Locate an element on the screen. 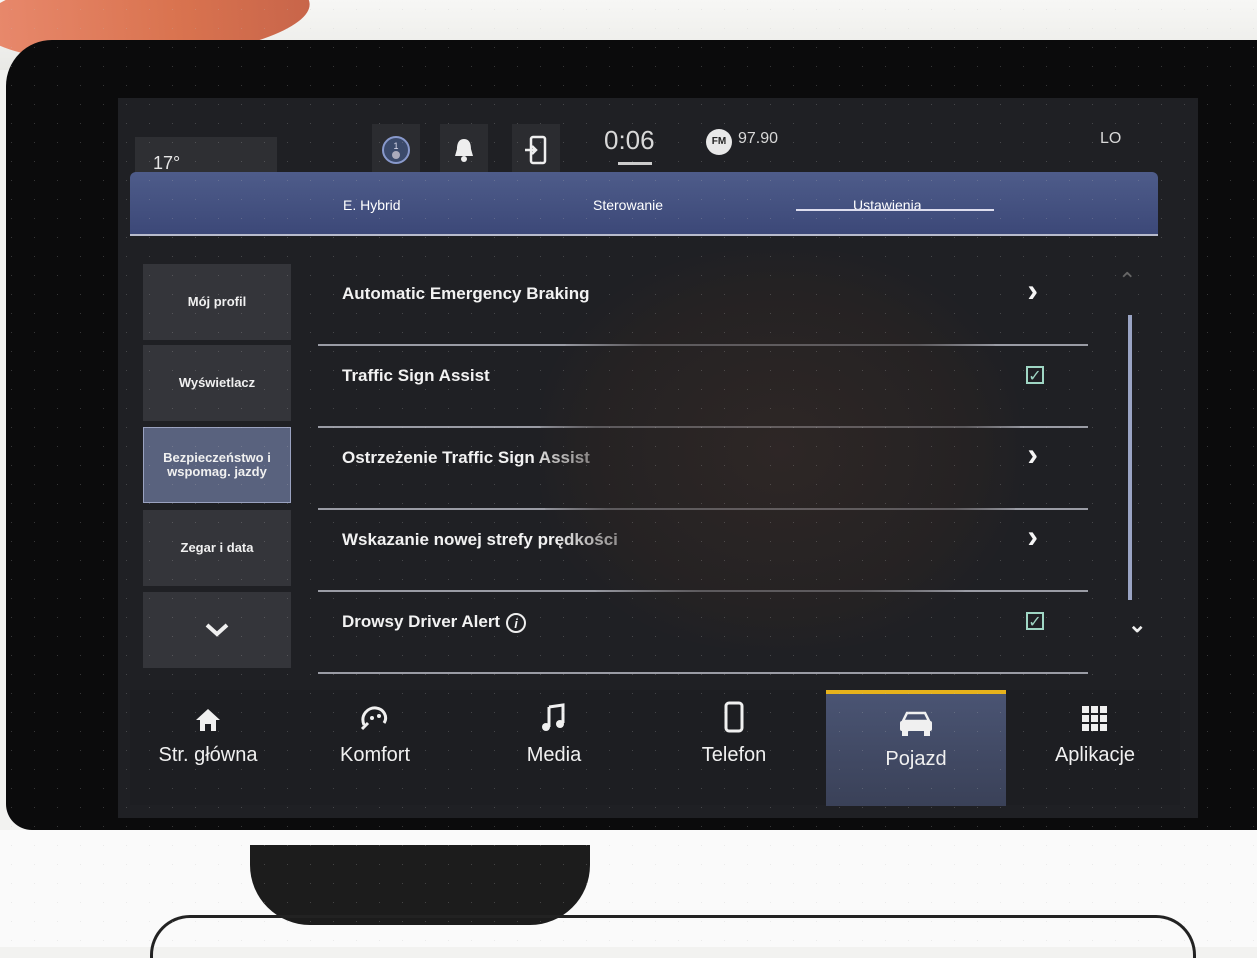  sidebar-item-label: Zegar i data is located at coordinates (217, 547).